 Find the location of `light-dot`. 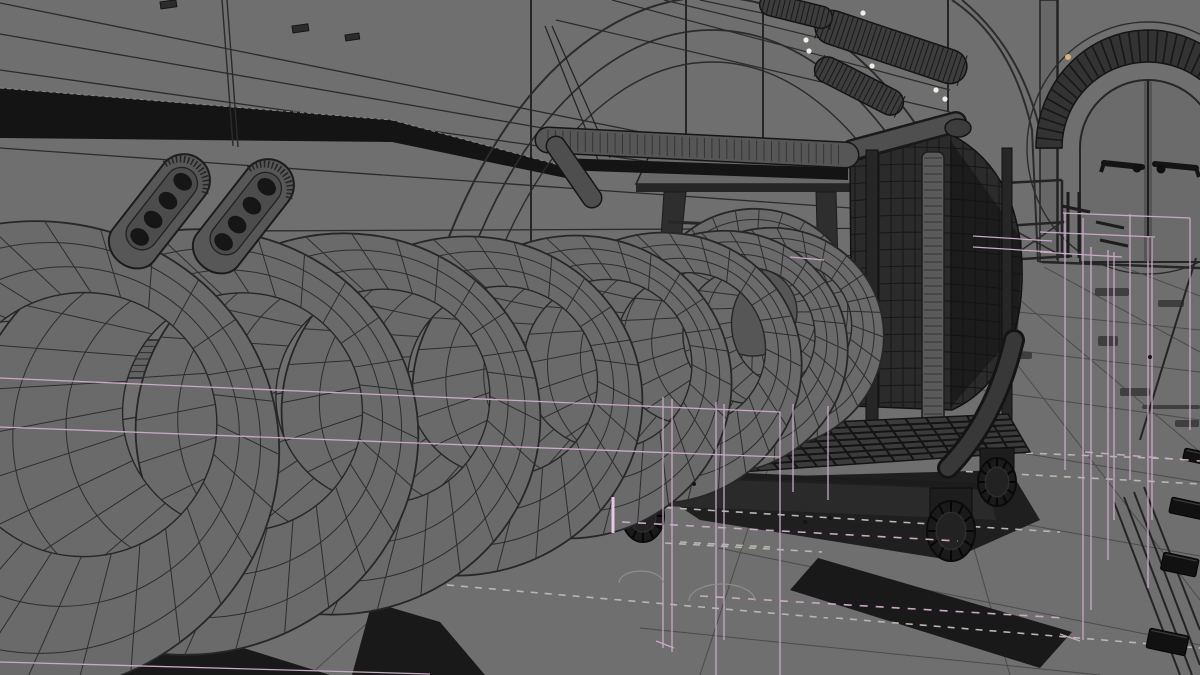

light-dot is located at coordinates (1068, 57).